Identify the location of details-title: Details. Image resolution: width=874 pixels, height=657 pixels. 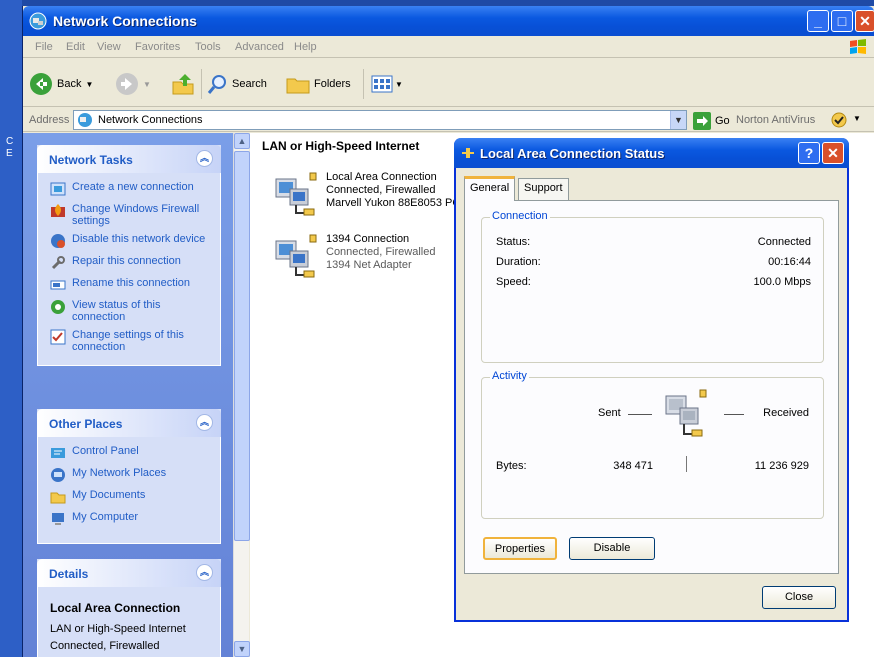
(69, 574).